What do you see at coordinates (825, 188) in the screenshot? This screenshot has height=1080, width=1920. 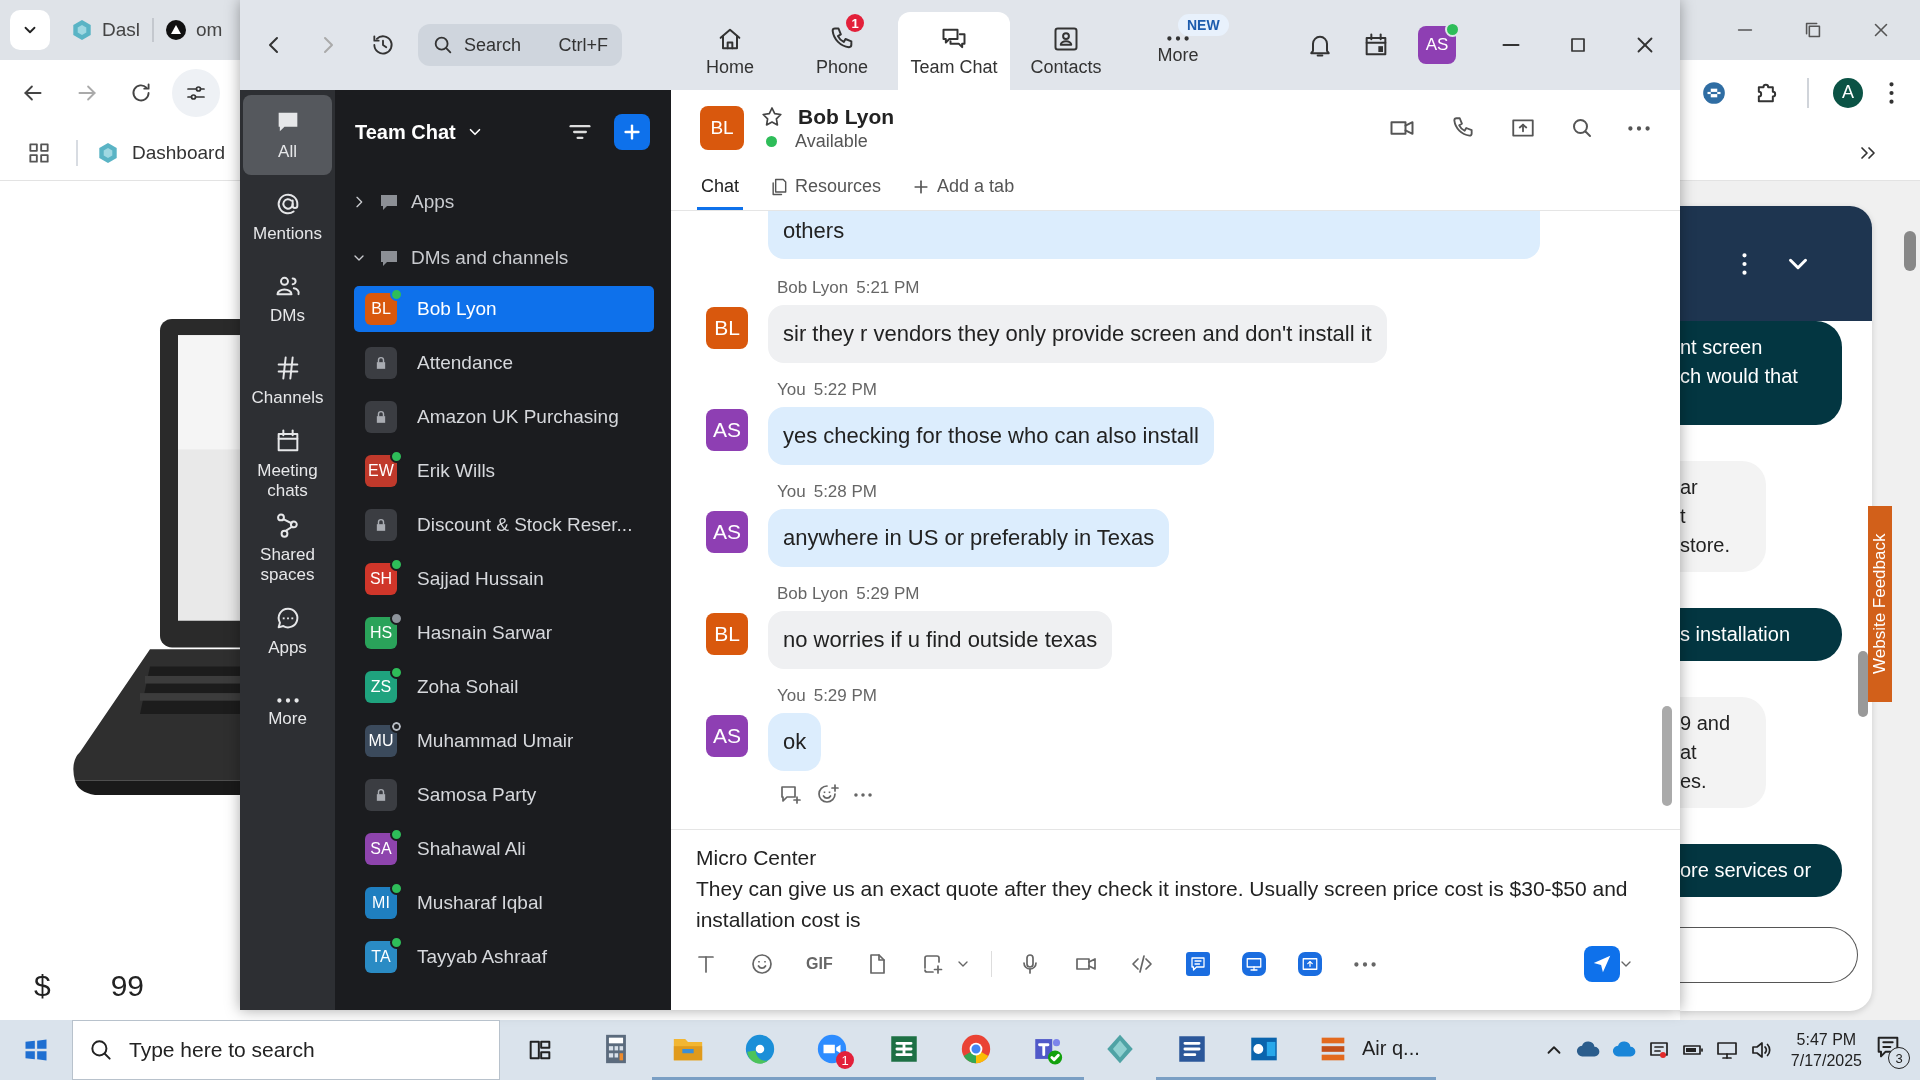 I see `chat-tab: Resources` at bounding box center [825, 188].